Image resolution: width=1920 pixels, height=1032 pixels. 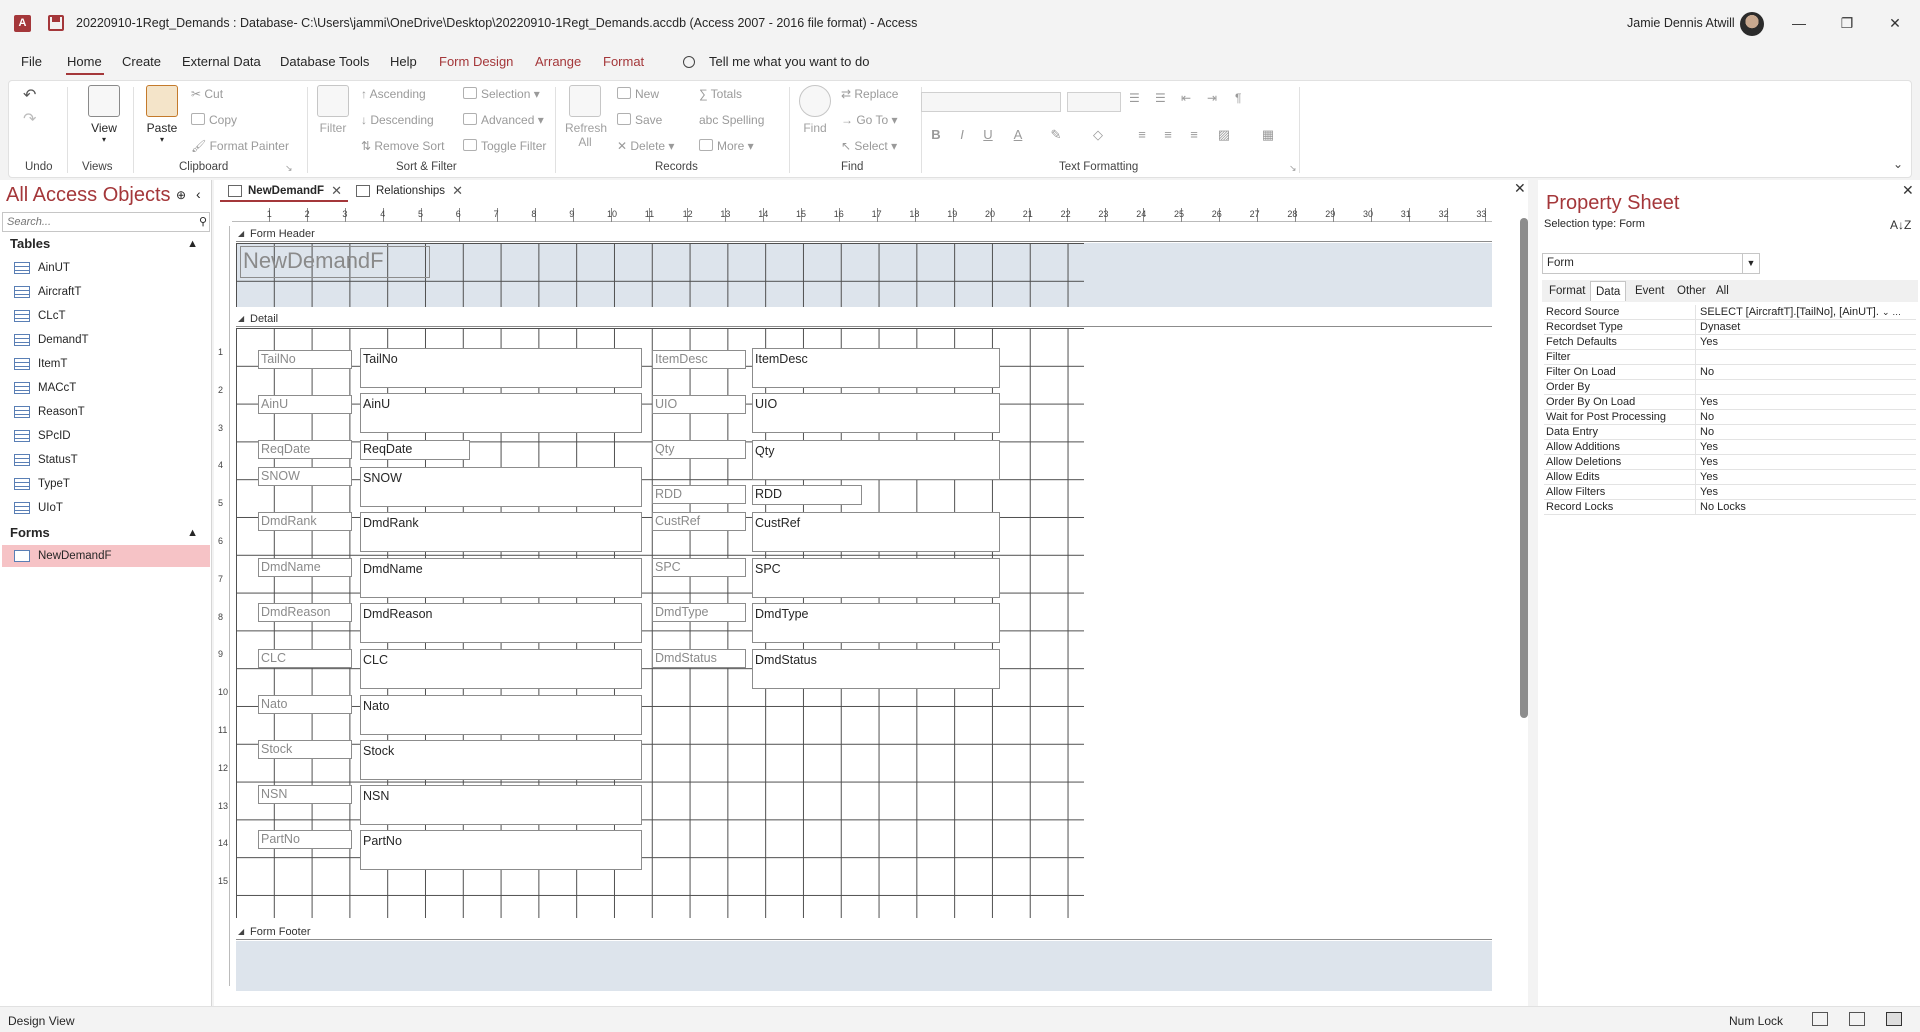 I want to click on property-value: Dynaset, so click(x=1806, y=327).